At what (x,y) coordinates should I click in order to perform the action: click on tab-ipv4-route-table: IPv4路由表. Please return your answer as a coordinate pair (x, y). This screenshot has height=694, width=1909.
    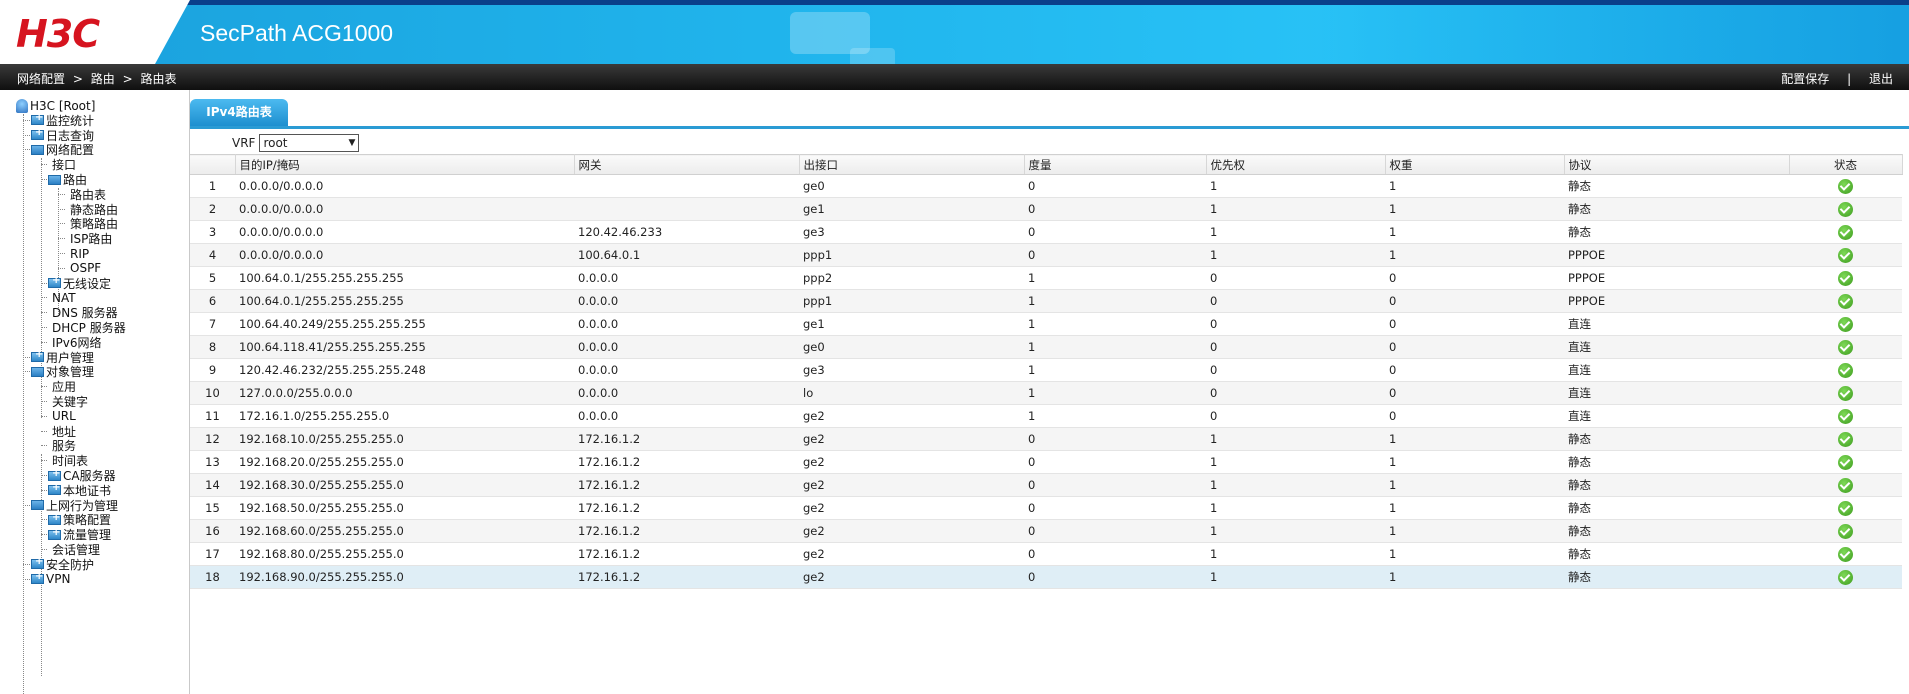
    Looking at the image, I should click on (239, 112).